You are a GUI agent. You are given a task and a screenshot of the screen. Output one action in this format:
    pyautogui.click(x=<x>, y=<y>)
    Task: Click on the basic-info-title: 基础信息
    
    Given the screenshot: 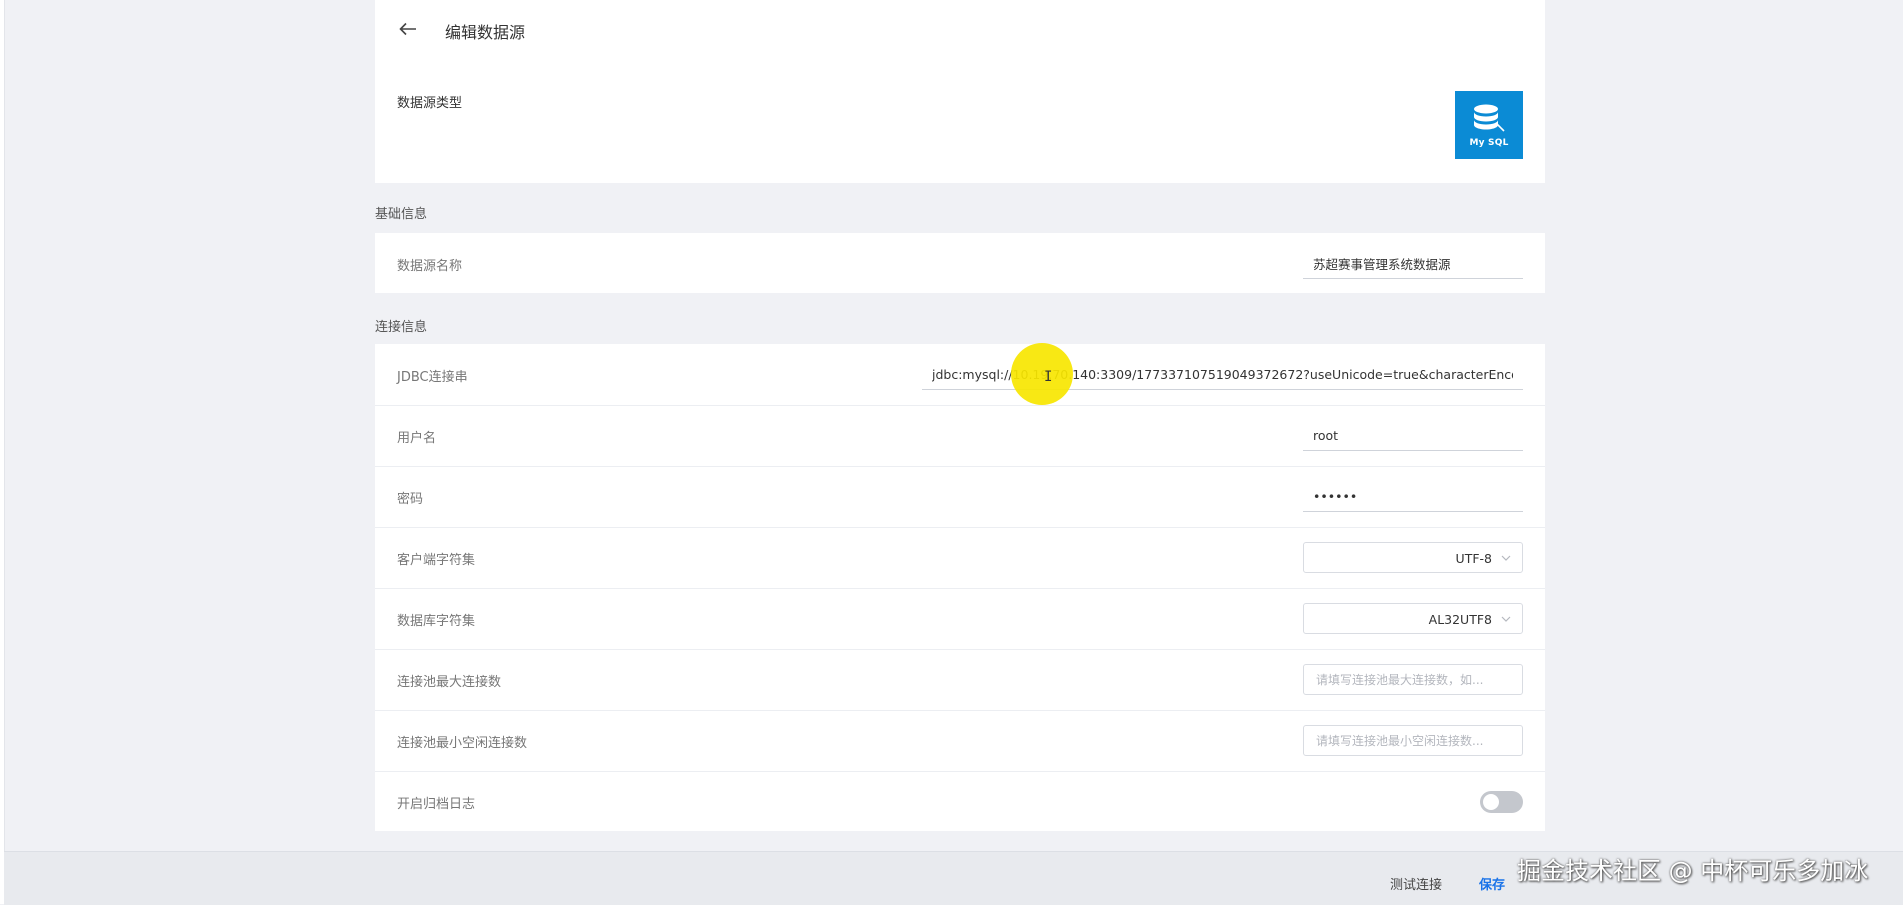 What is the action you would take?
    pyautogui.click(x=401, y=214)
    